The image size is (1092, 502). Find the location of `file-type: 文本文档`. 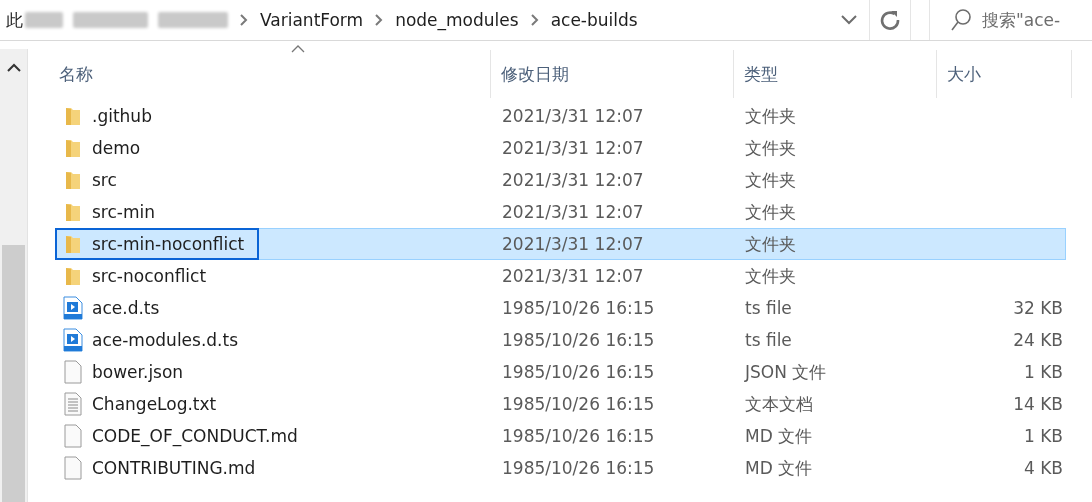

file-type: 文本文档 is located at coordinates (779, 404).